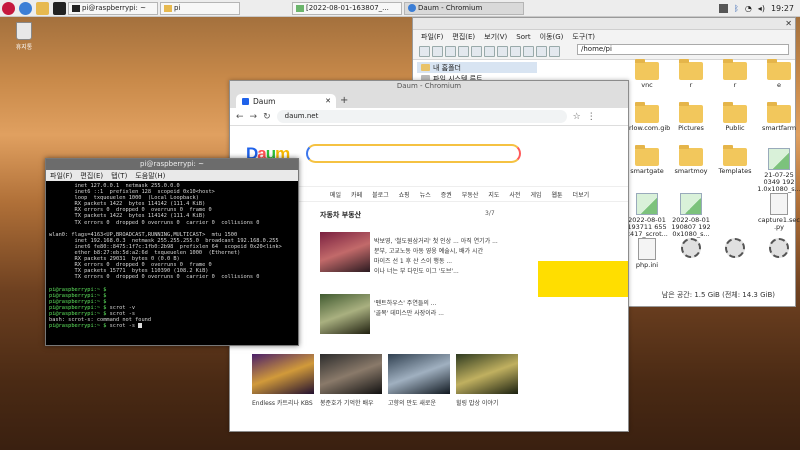  Describe the element at coordinates (782, 8) in the screenshot. I see `clock: 19:27` at that location.